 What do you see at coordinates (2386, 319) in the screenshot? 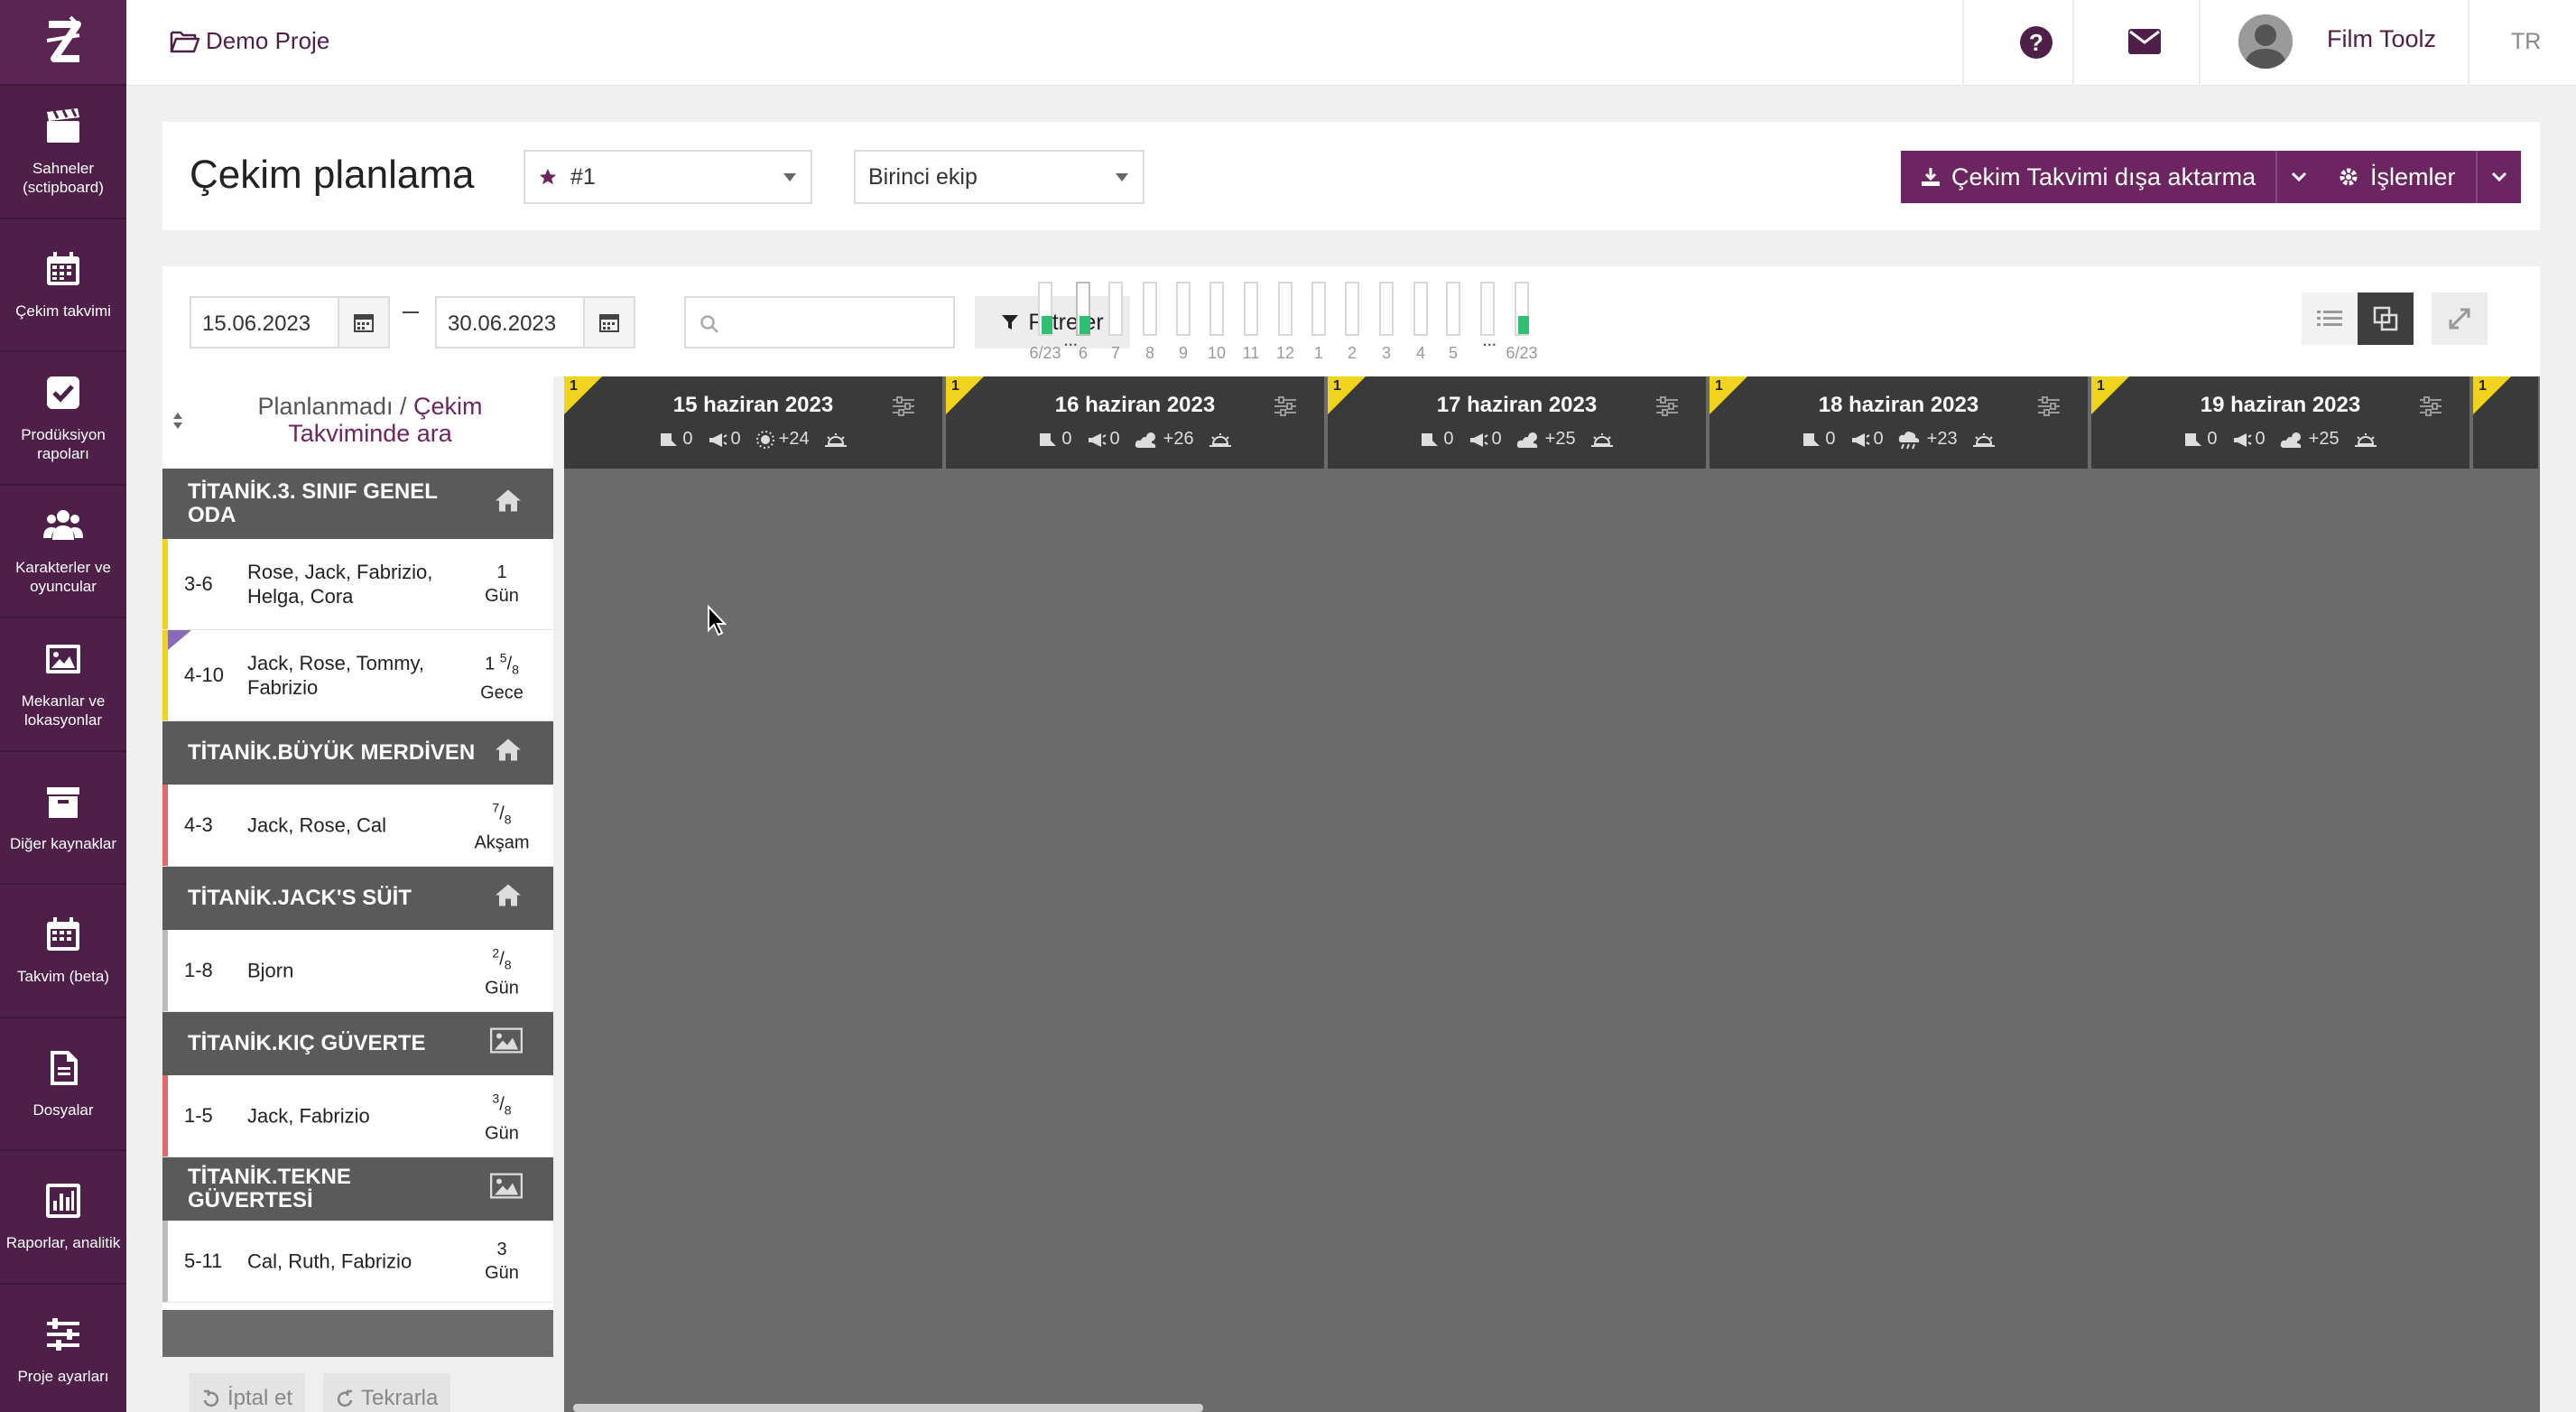
I see `board-view-button` at bounding box center [2386, 319].